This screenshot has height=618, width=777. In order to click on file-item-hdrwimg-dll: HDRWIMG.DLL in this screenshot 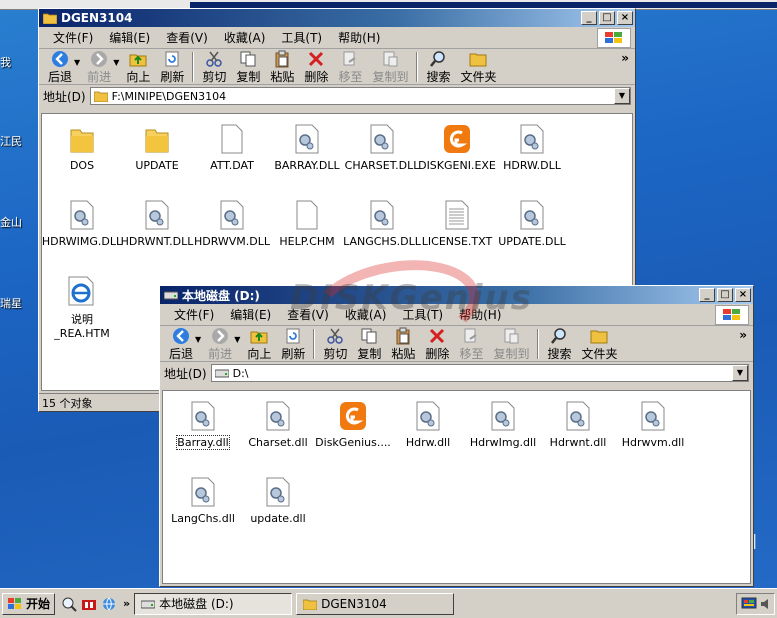, I will do `click(82, 223)`.